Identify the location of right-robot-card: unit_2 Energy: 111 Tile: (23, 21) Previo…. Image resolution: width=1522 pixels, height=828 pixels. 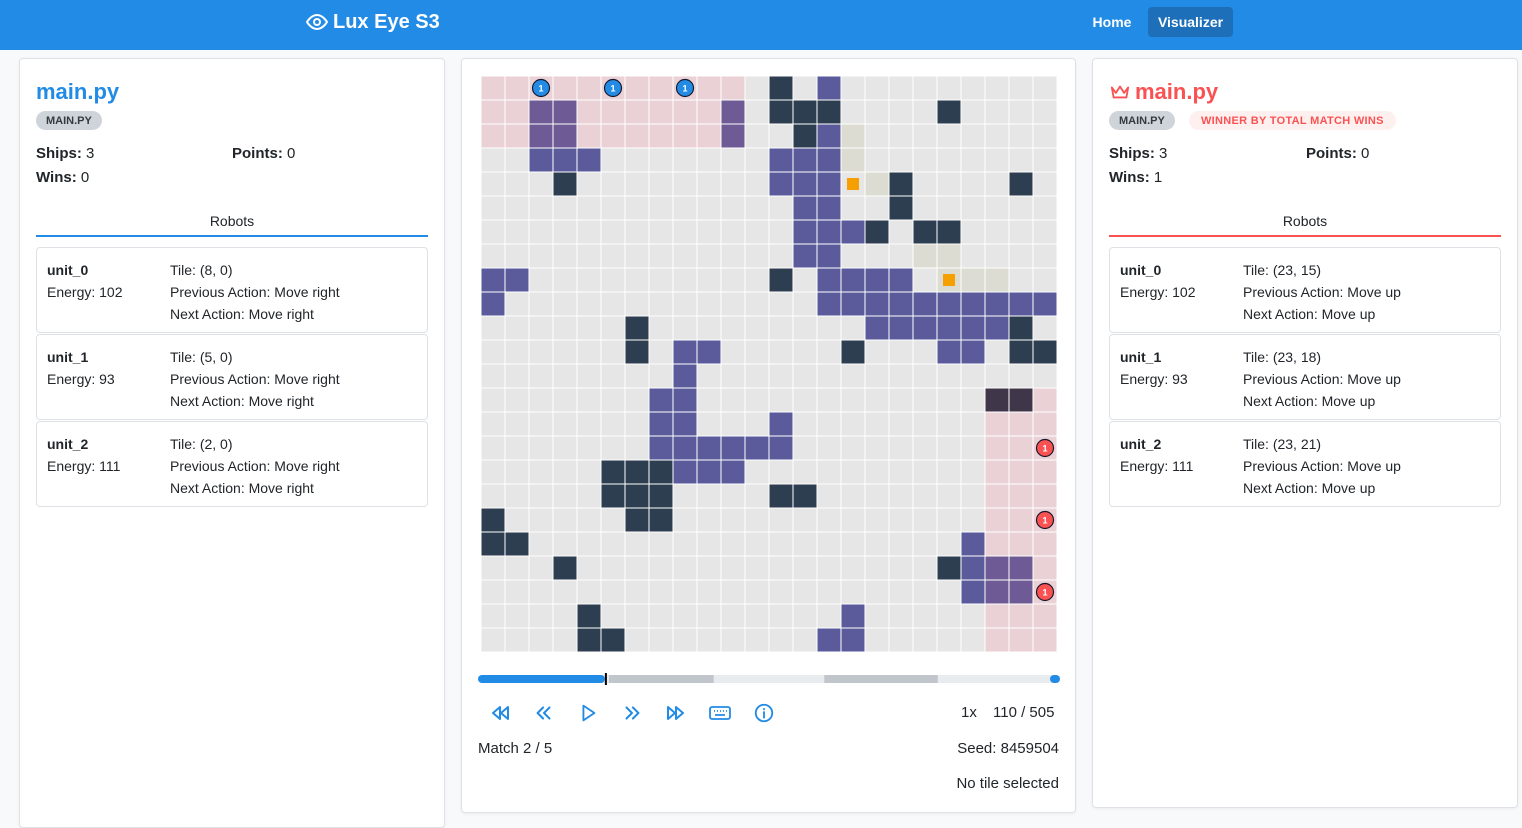
(1305, 464).